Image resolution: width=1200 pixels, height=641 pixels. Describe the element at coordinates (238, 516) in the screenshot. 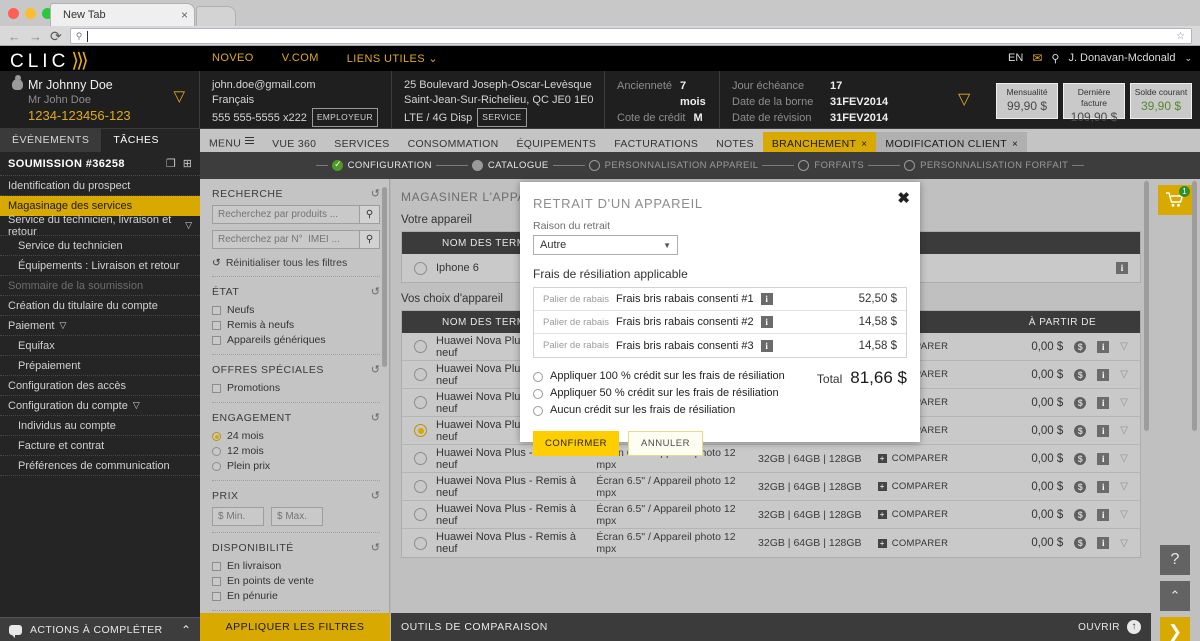

I see `price-min-input` at that location.